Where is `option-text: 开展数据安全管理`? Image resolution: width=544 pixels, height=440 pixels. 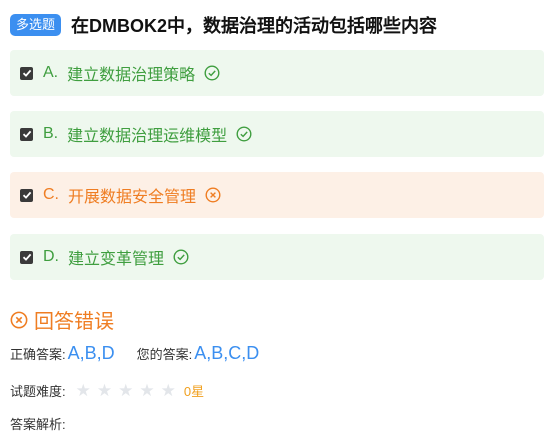
option-text: 开展数据安全管理 is located at coordinates (132, 197).